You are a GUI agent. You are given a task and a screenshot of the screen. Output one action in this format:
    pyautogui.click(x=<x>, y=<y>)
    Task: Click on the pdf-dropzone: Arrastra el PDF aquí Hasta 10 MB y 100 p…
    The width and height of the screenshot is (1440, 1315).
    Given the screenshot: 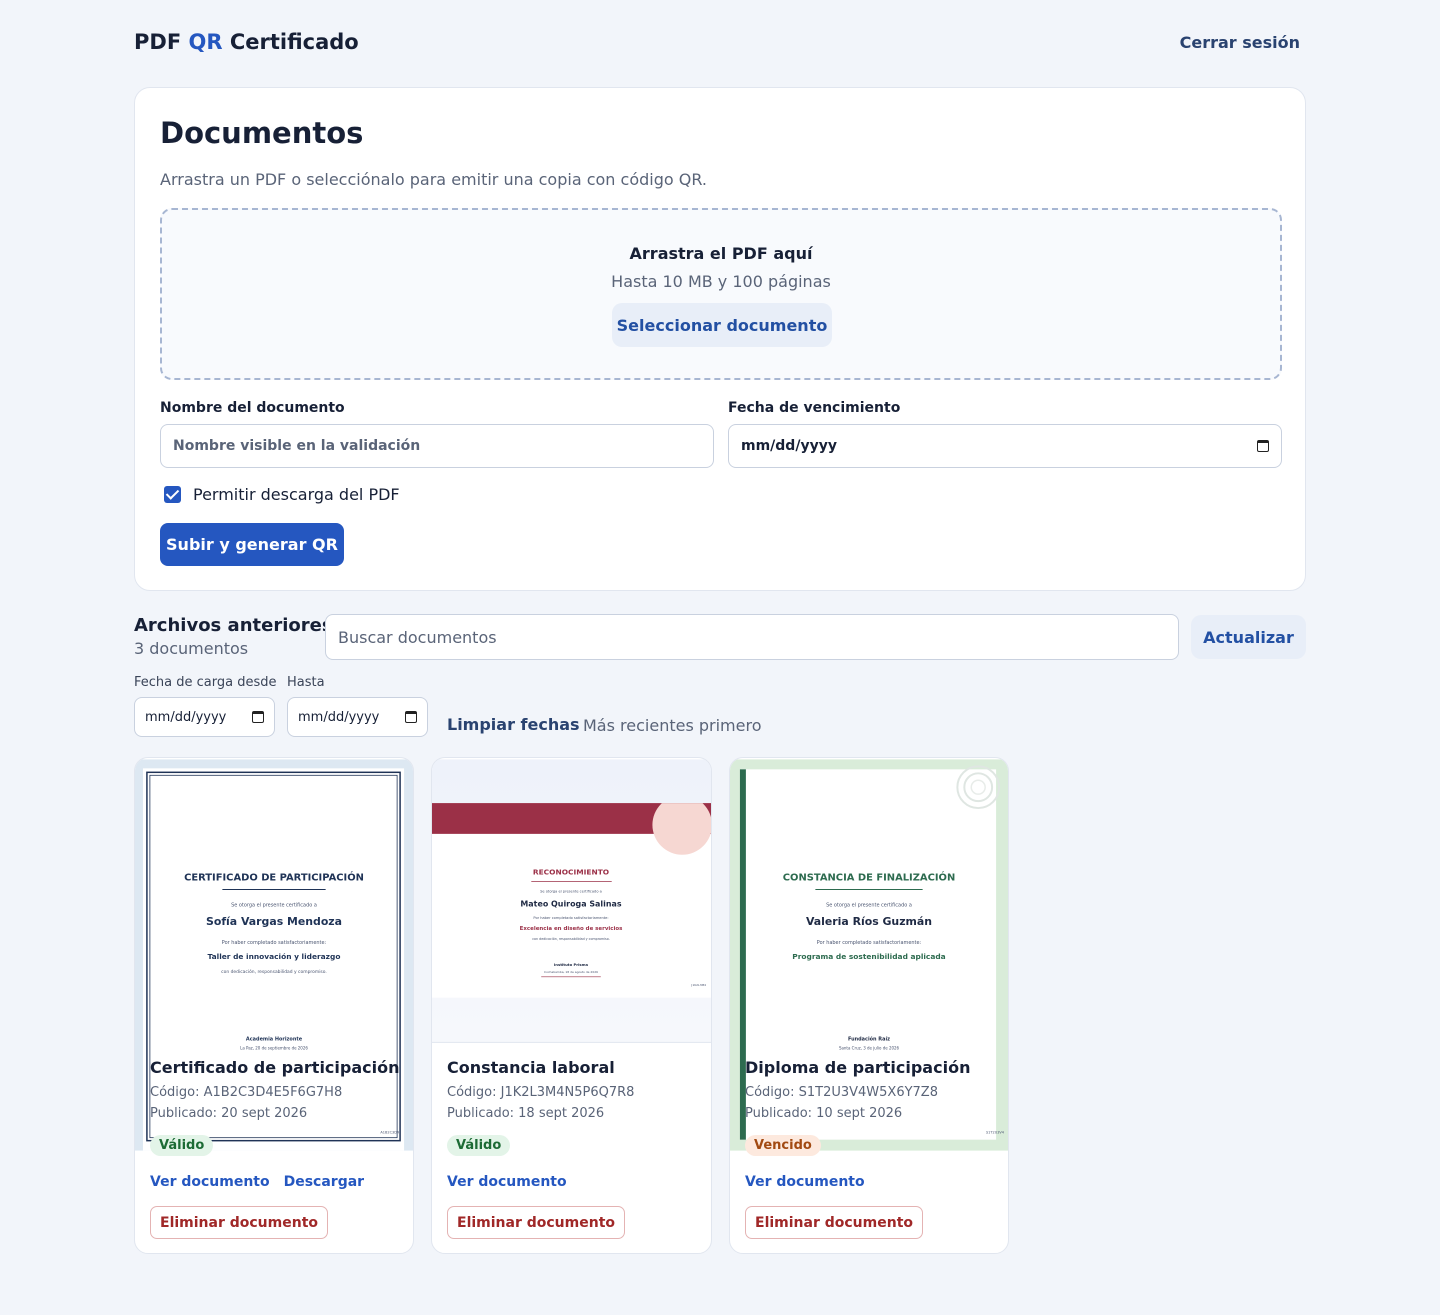 What is the action you would take?
    pyautogui.click(x=721, y=294)
    